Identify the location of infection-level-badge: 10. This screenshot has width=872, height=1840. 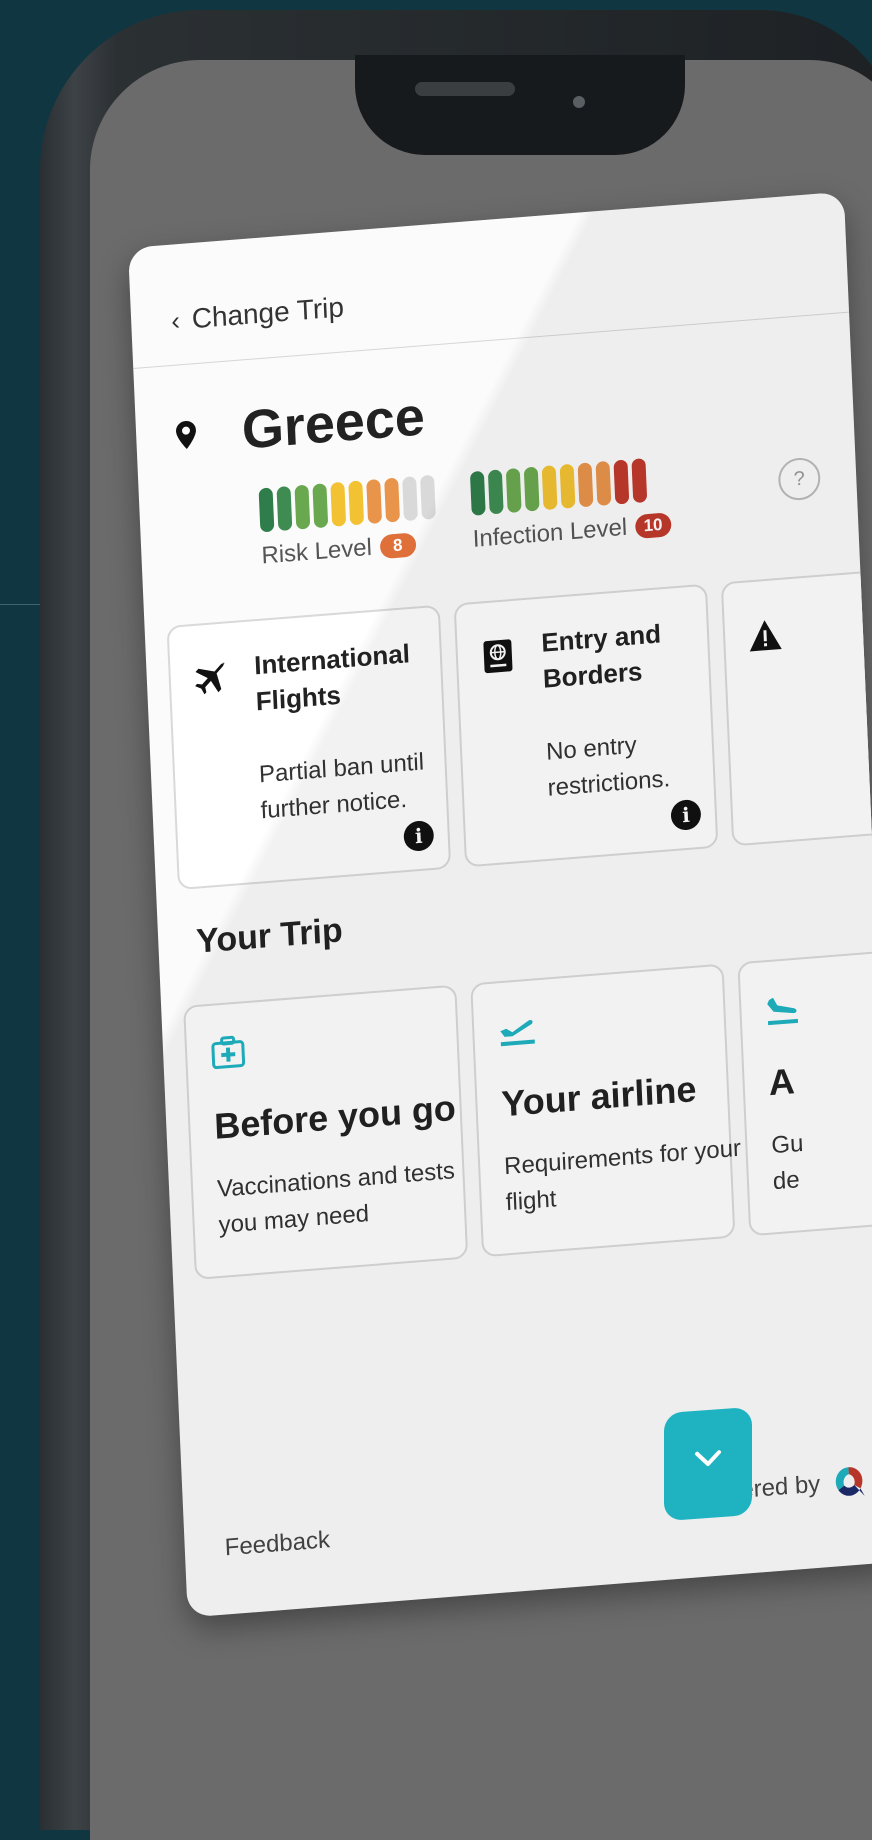
(653, 526).